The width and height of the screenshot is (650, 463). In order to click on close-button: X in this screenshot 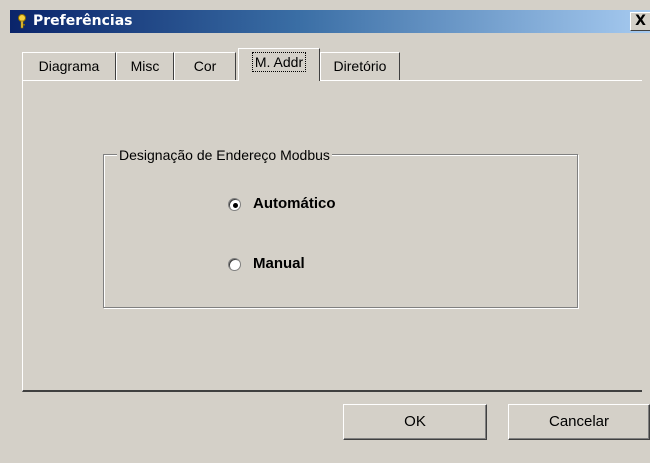, I will do `click(640, 21)`.